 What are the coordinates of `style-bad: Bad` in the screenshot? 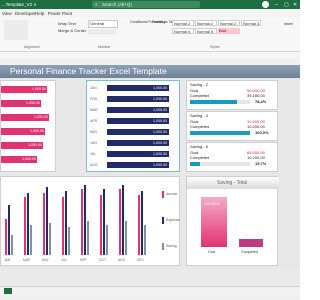 It's located at (229, 31).